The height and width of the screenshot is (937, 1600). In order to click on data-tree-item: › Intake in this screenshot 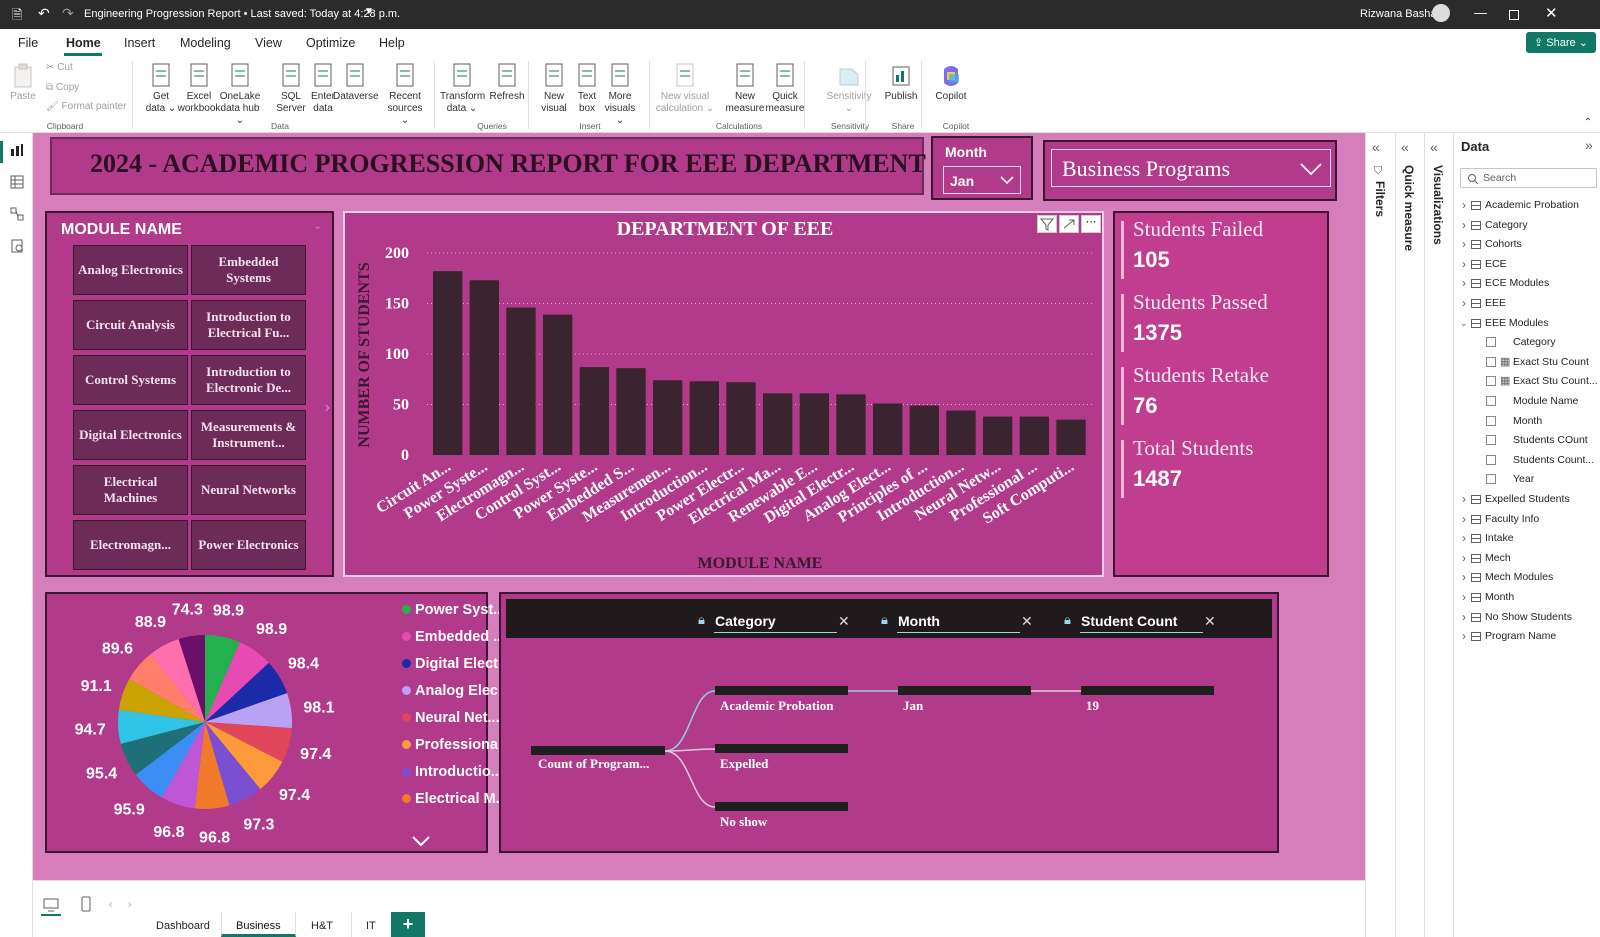, I will do `click(1527, 540)`.